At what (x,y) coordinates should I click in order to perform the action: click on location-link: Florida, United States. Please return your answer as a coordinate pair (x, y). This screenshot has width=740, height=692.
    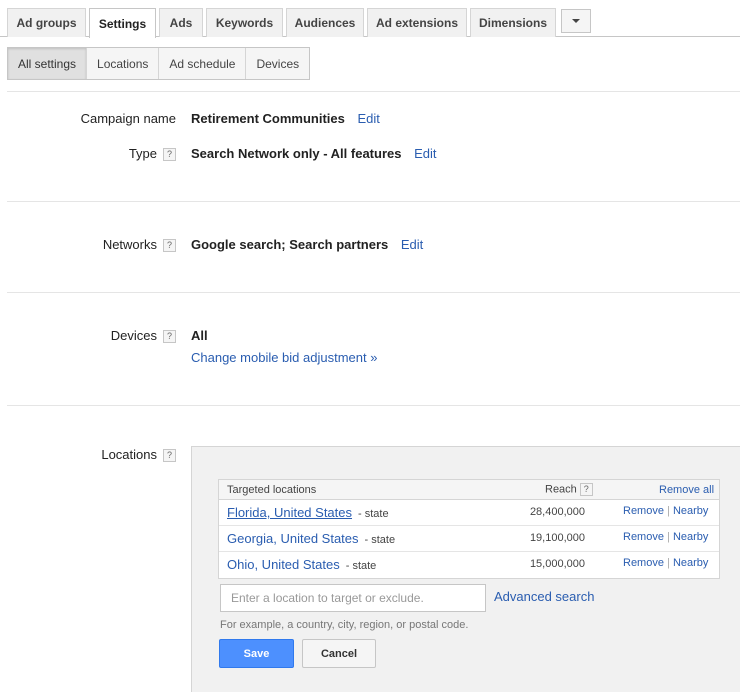
    Looking at the image, I should click on (289, 512).